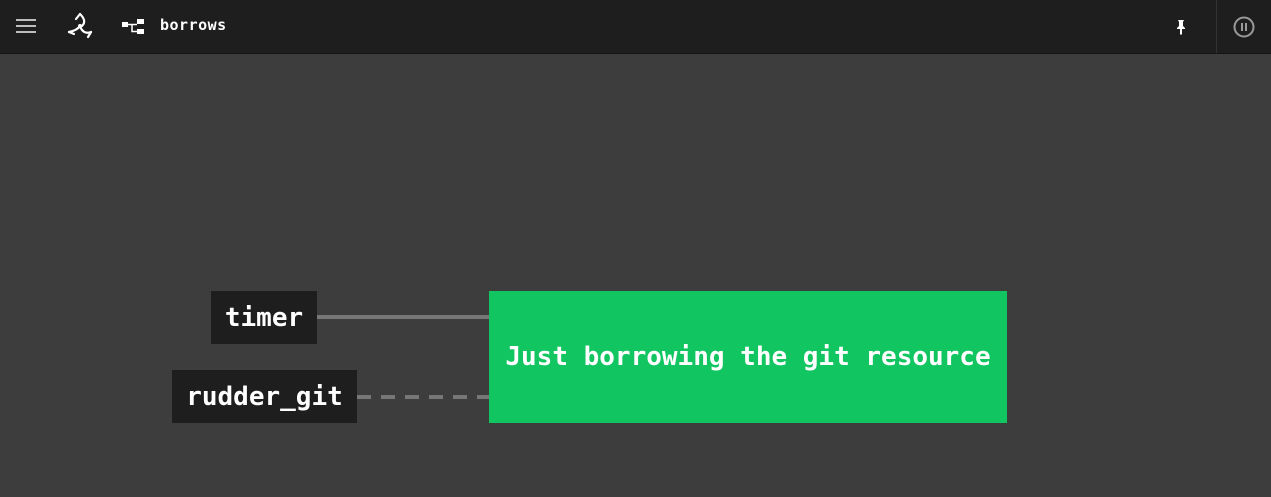 This screenshot has height=497, width=1271. I want to click on pipeline-icon, so click(133, 26).